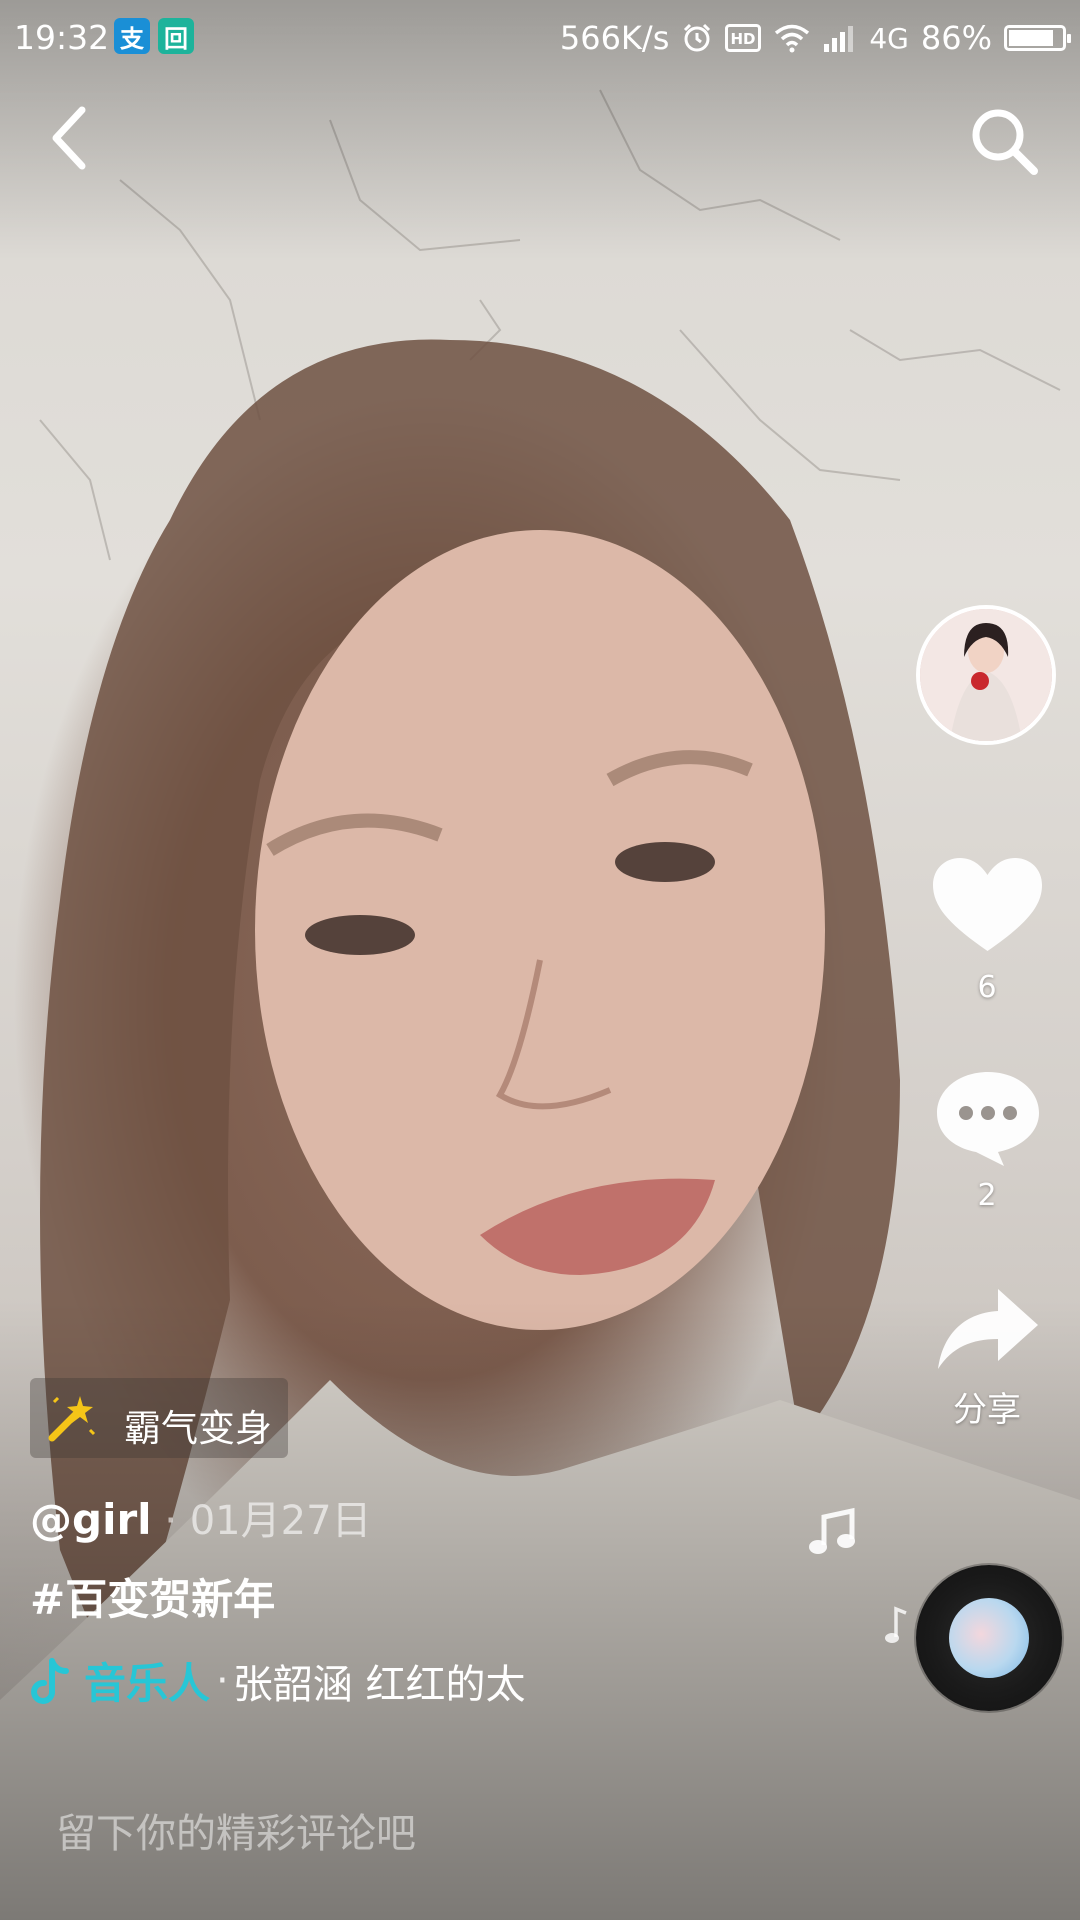 The height and width of the screenshot is (1920, 1080). Describe the element at coordinates (987, 987) in the screenshot. I see `like-count: 6` at that location.